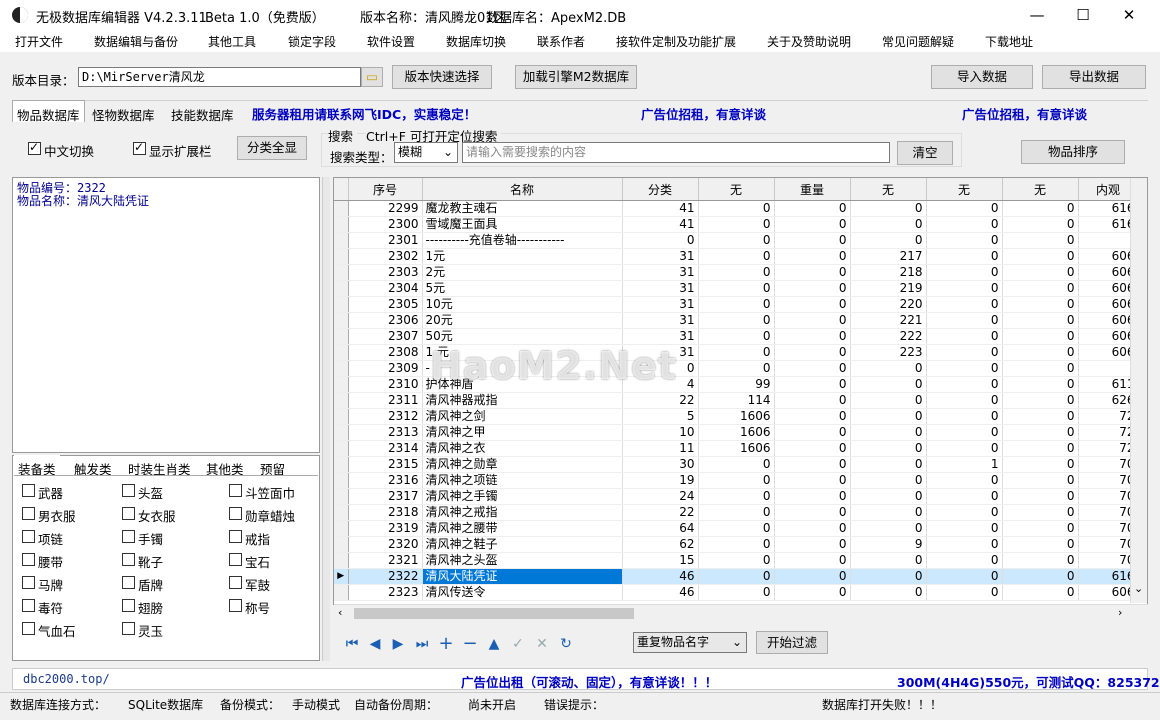  What do you see at coordinates (566, 644) in the screenshot?
I see `refresh-icon: ↻` at bounding box center [566, 644].